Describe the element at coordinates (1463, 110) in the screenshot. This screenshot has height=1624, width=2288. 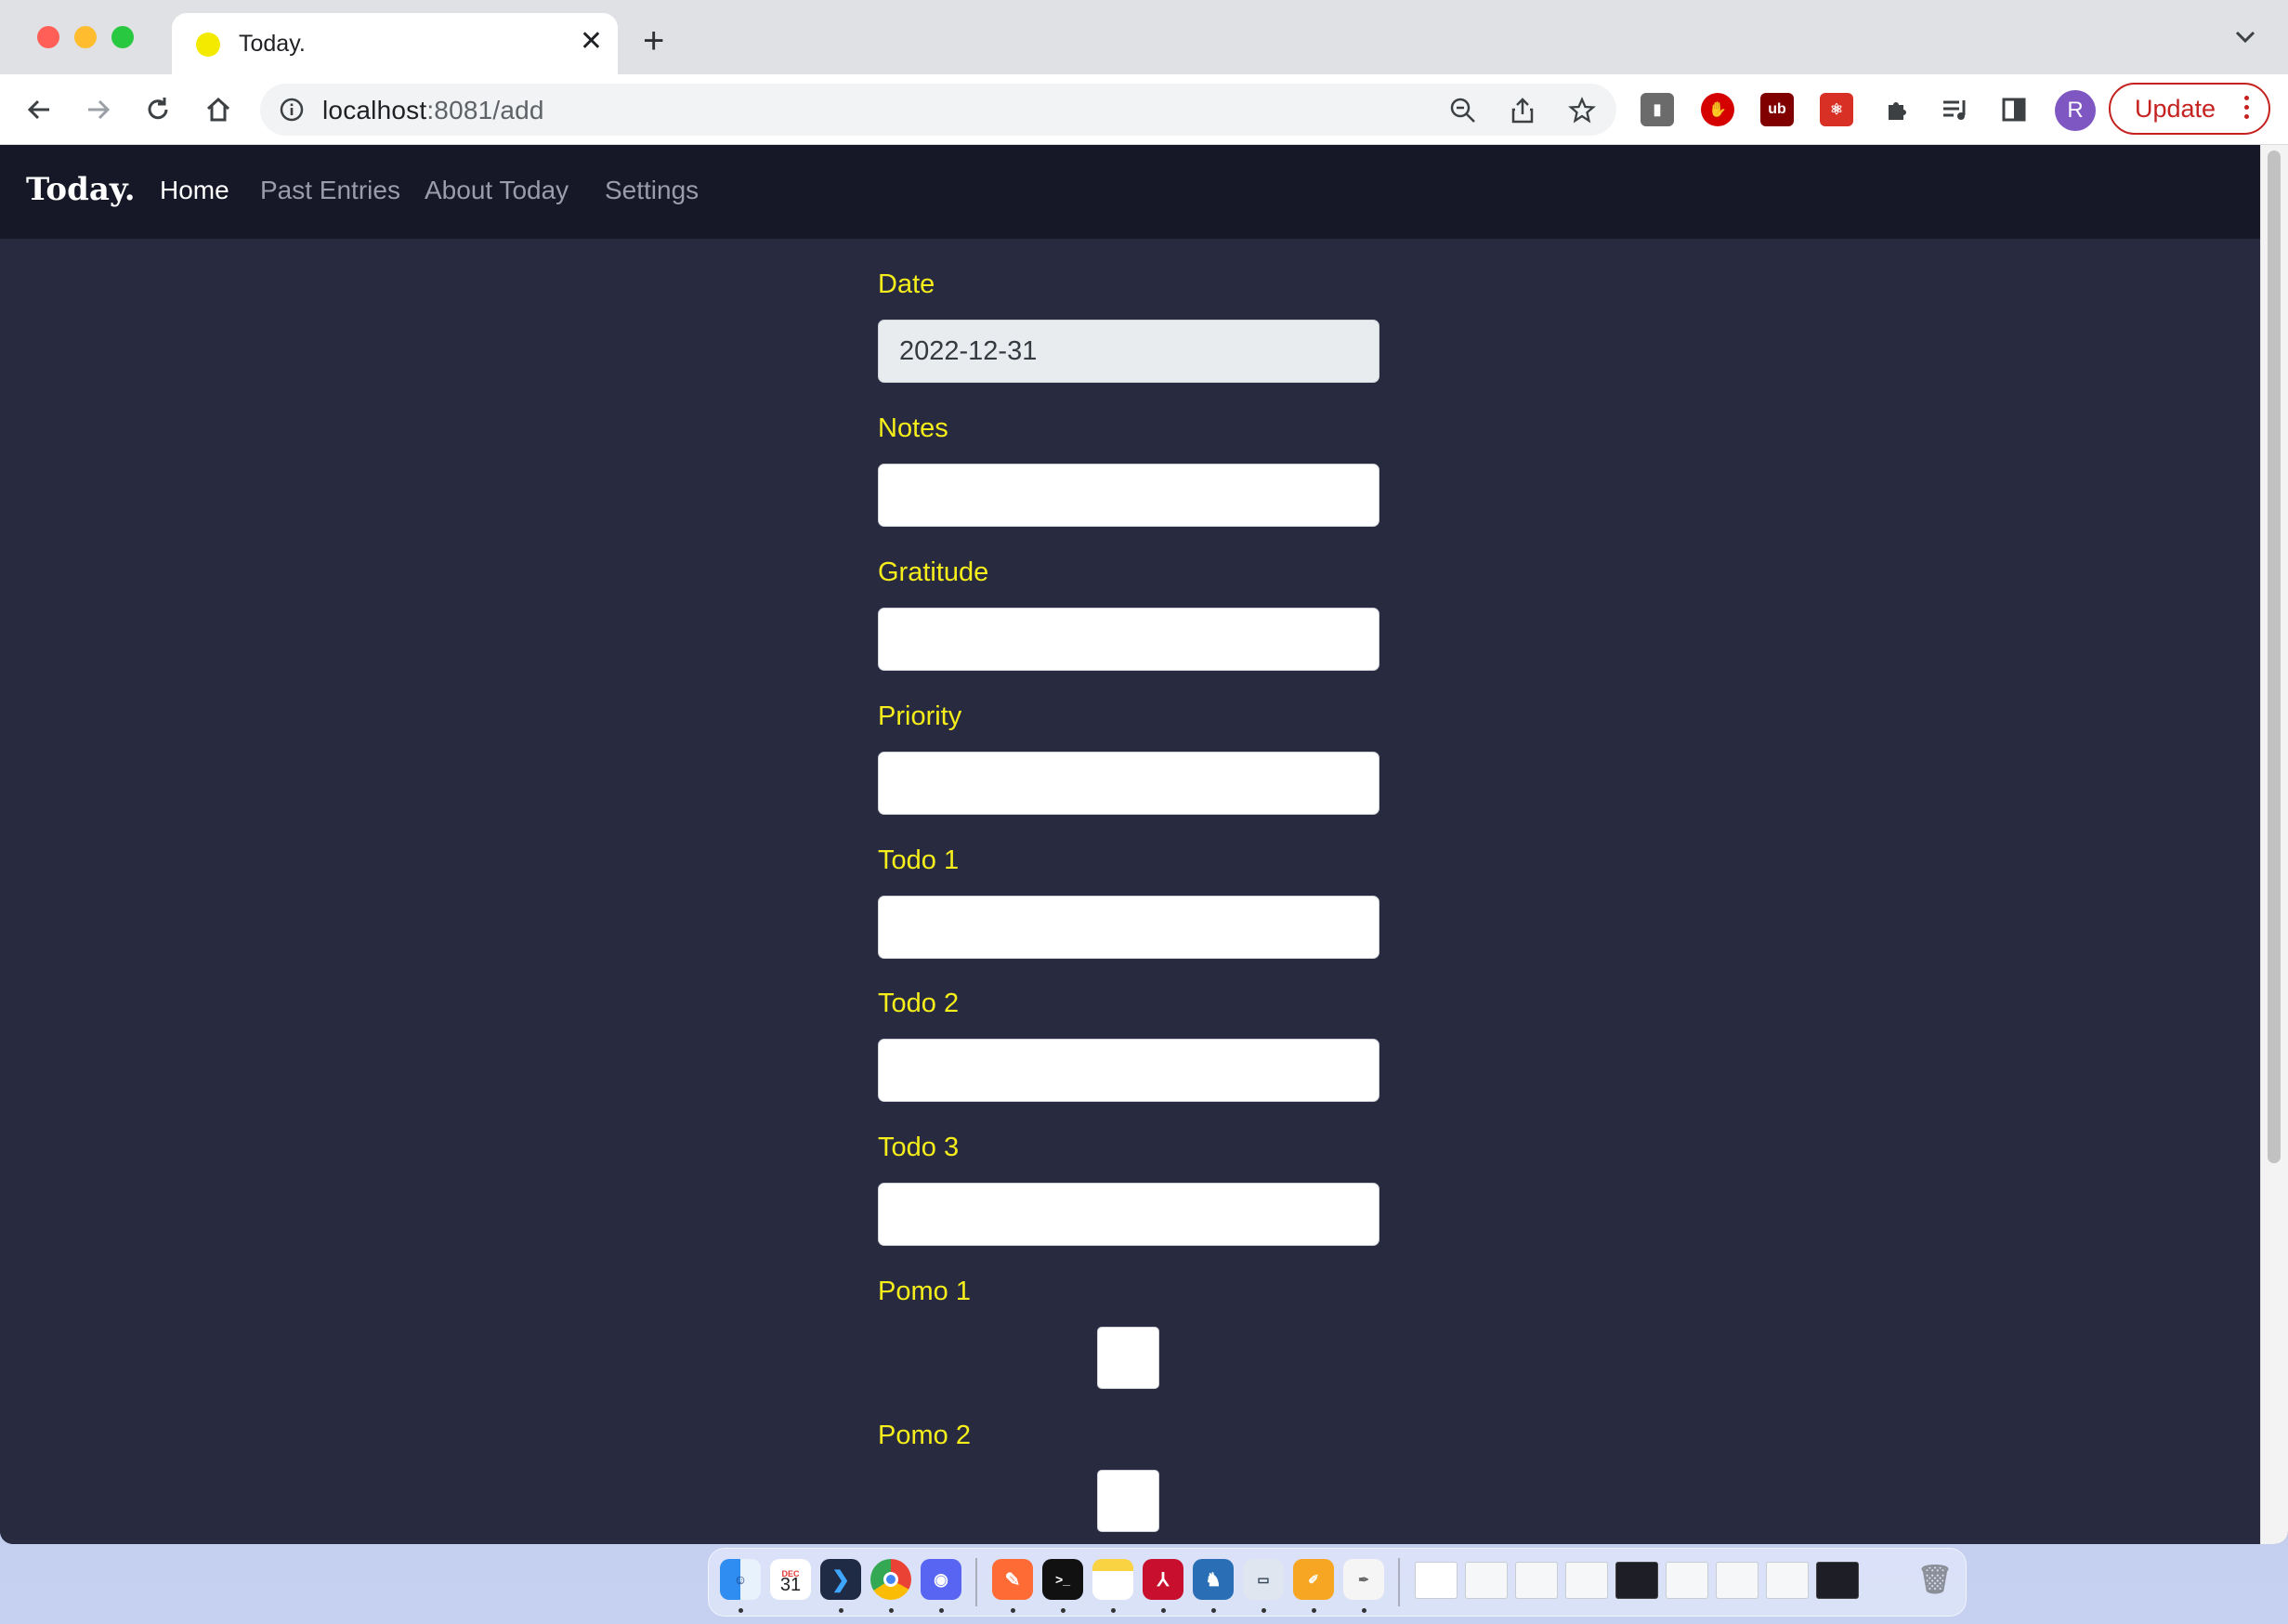
I see `zoom-icon` at that location.